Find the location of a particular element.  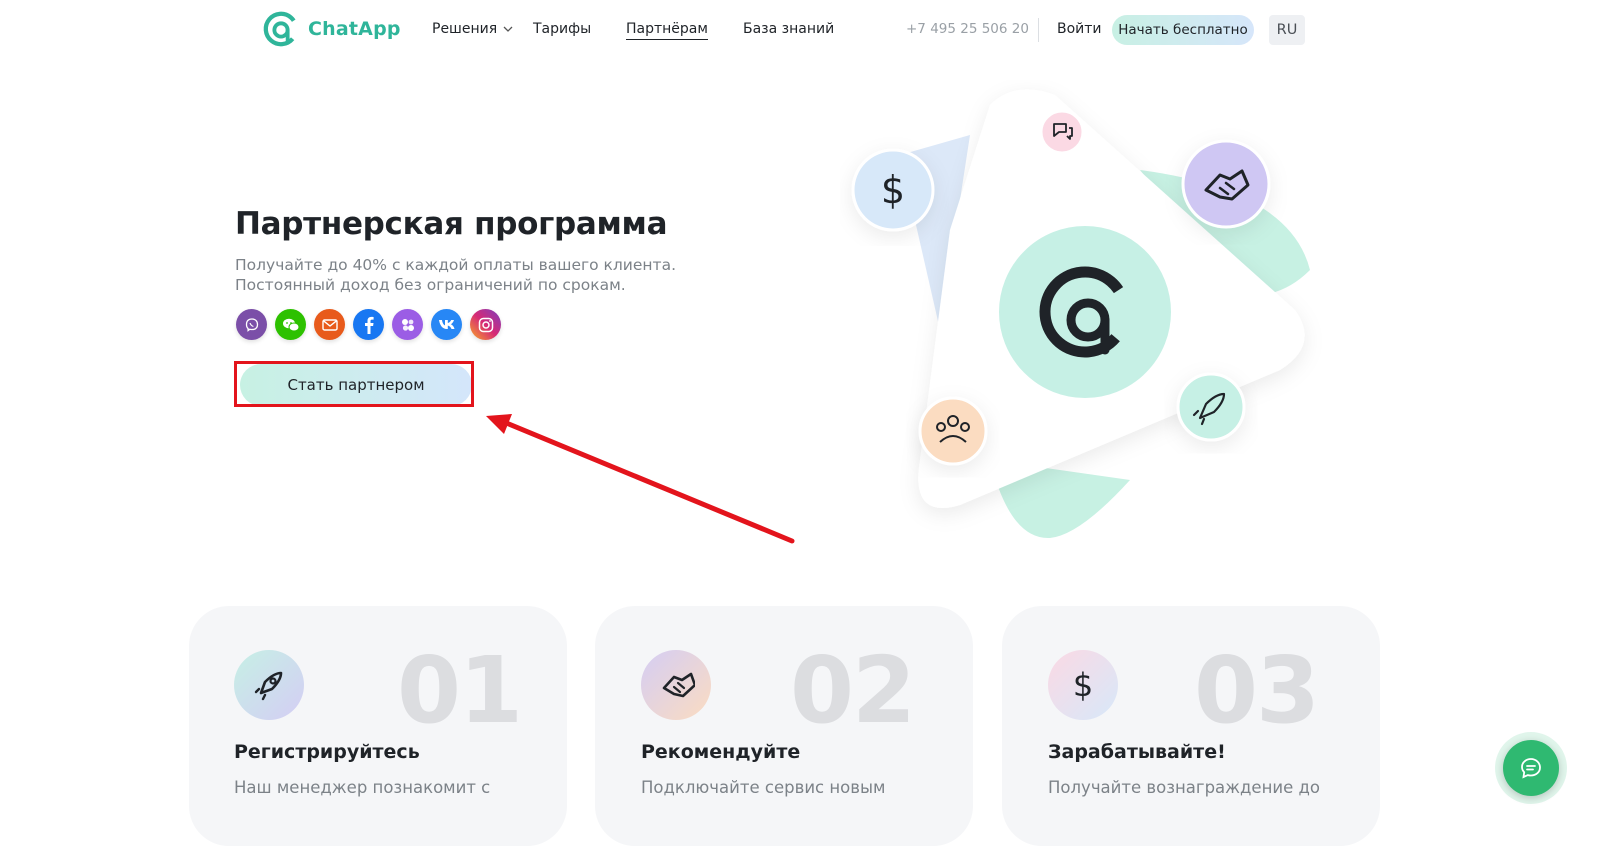

nav-knowledge-base: База знаний is located at coordinates (788, 29).